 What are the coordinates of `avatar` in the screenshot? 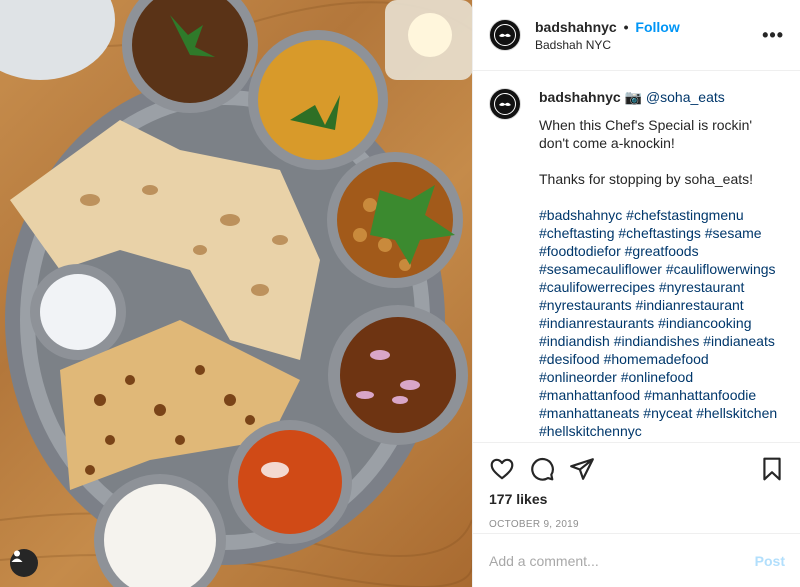 It's located at (505, 35).